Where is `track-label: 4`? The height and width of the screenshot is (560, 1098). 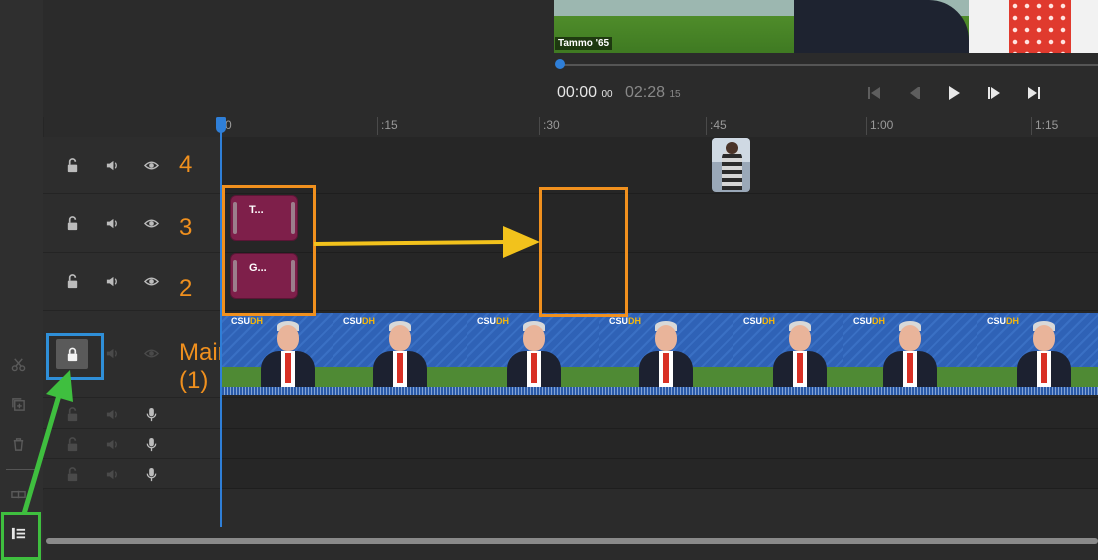 track-label: 4 is located at coordinates (186, 164).